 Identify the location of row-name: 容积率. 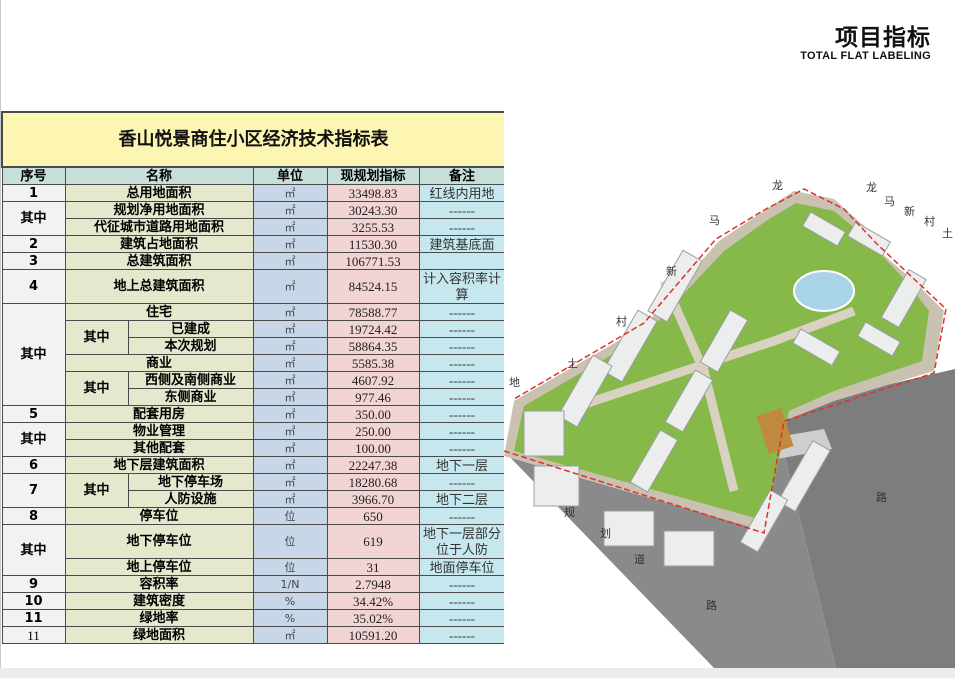
(159, 584).